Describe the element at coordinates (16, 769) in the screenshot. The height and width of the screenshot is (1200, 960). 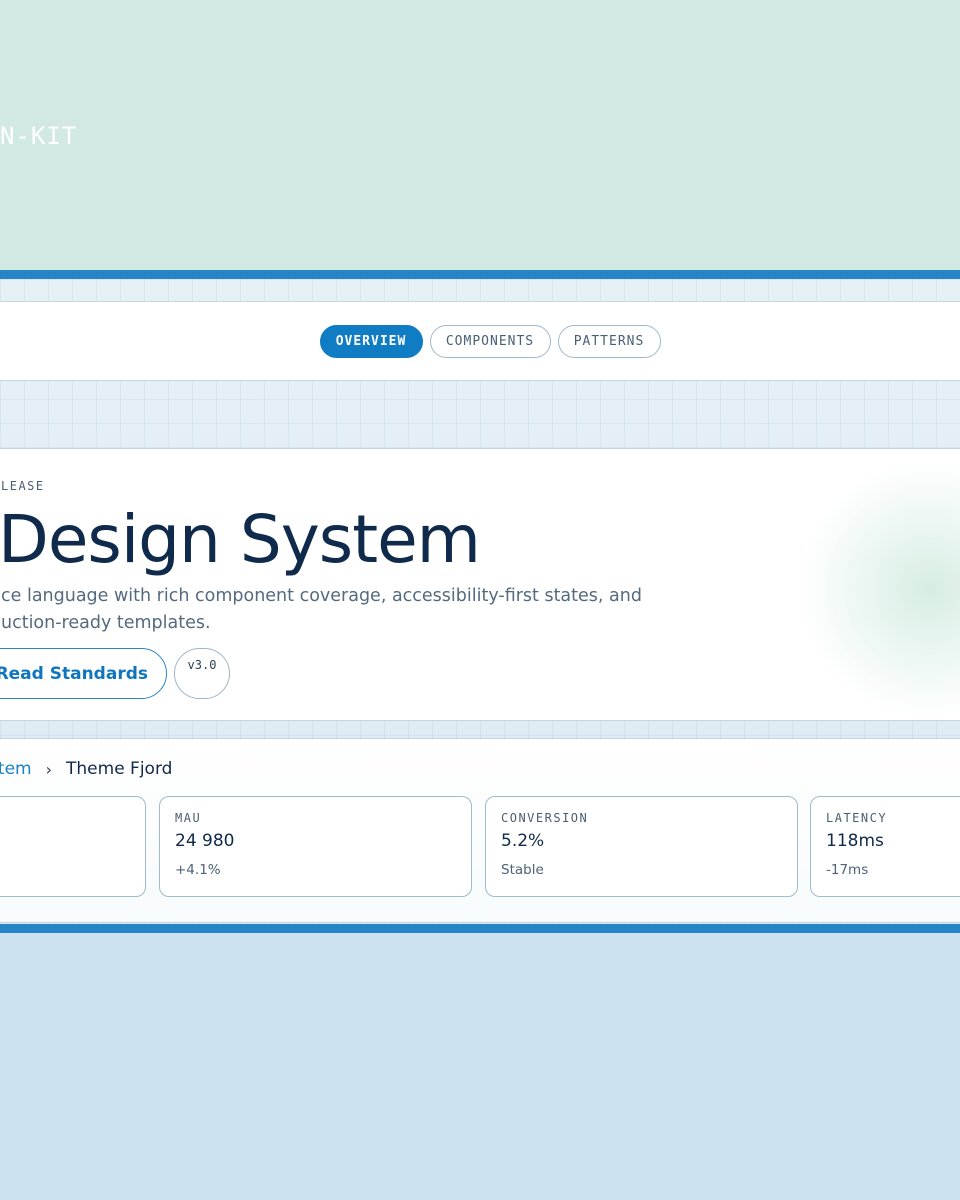
I see `breadcrumb-link: ystem` at that location.